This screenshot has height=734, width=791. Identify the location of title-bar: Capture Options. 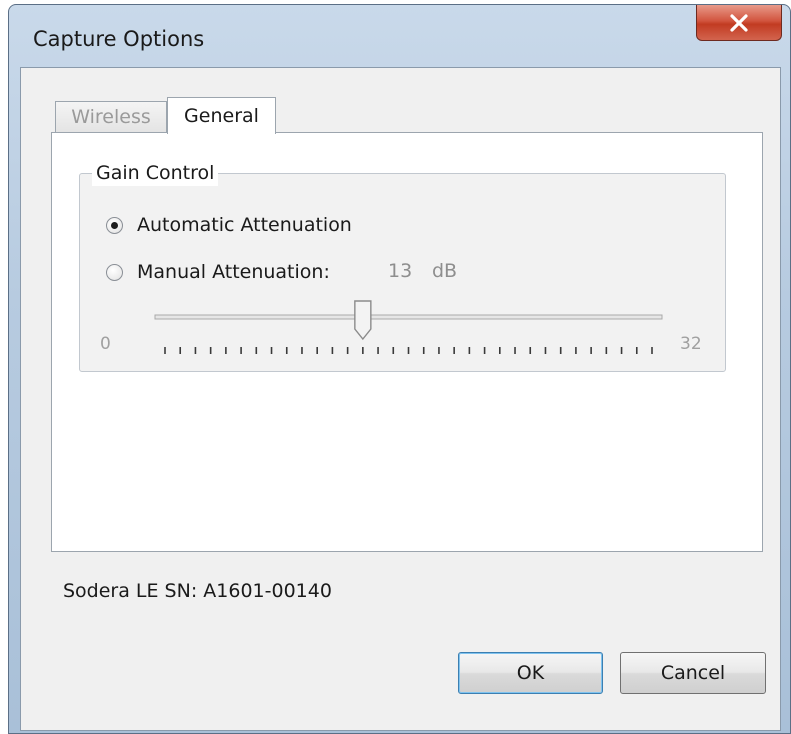
(399, 35).